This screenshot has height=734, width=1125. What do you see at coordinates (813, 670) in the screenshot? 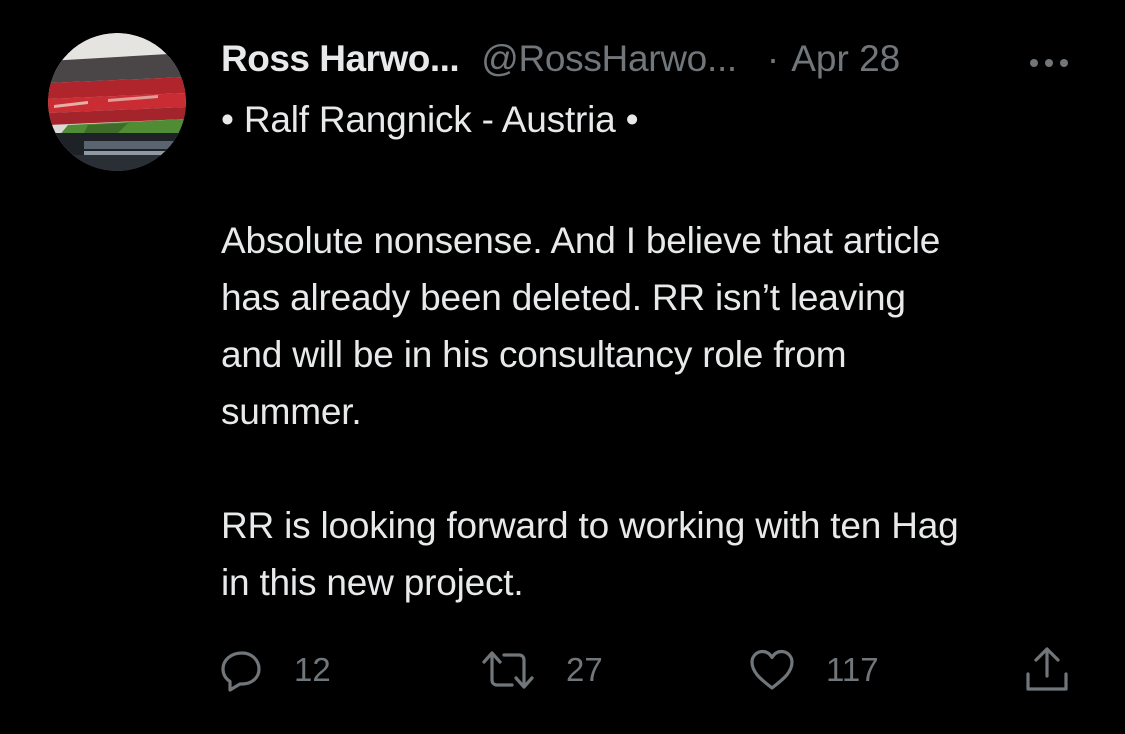
I see `like-button: 117` at bounding box center [813, 670].